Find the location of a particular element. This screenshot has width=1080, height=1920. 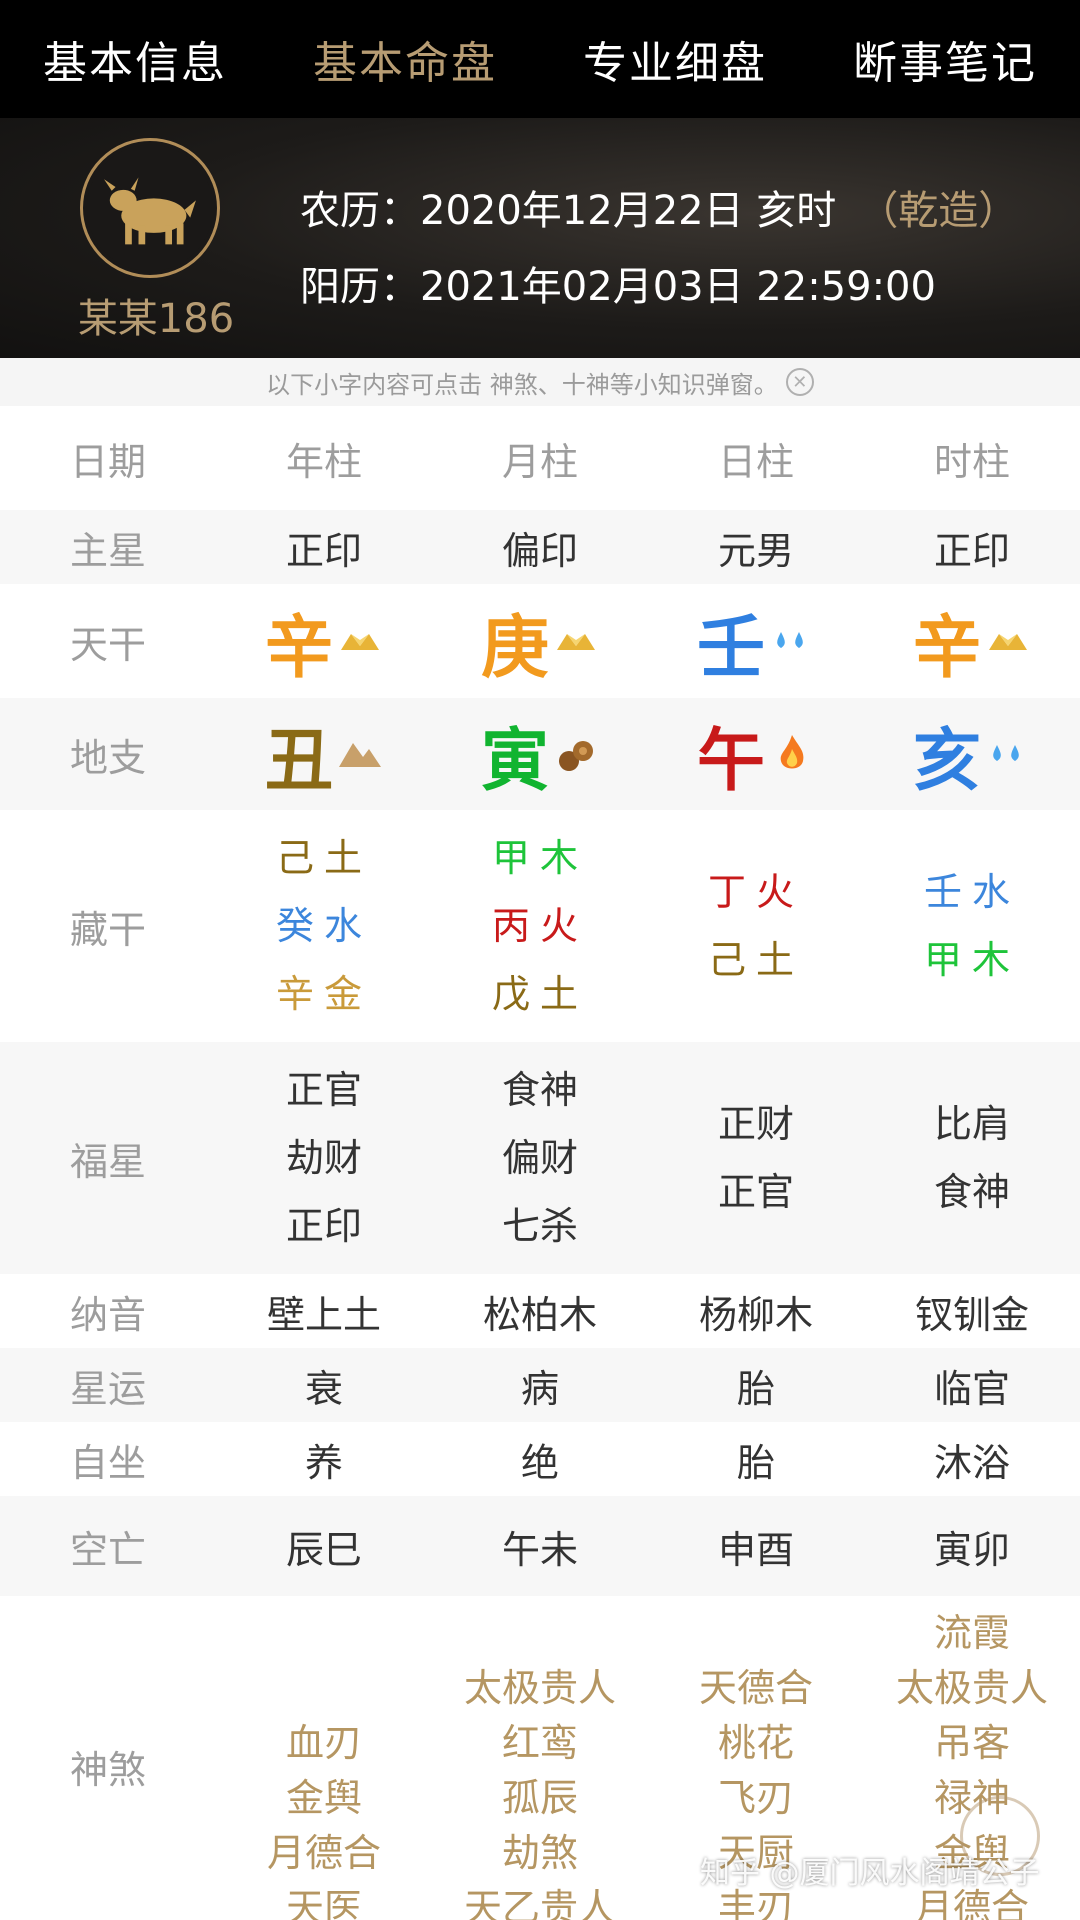

nayin-cell: 杨柳木 is located at coordinates (756, 1311).